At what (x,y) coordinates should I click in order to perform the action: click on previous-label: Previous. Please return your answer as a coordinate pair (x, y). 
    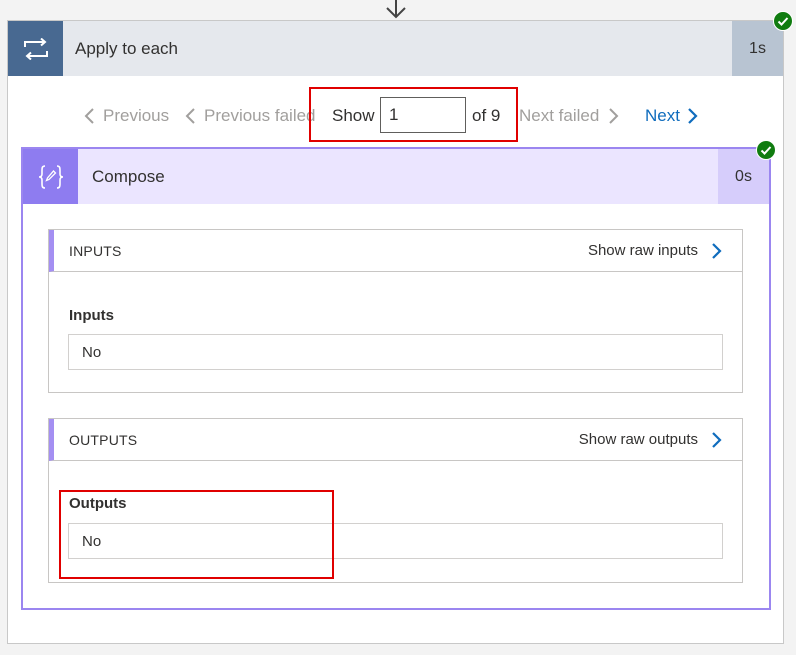
    Looking at the image, I should click on (136, 115).